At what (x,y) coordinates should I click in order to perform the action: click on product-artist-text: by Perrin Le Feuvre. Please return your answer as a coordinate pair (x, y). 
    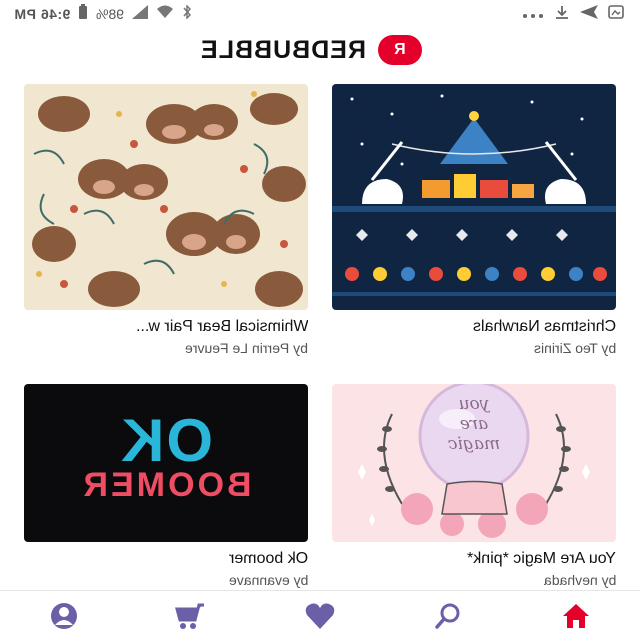
    Looking at the image, I should click on (246, 348).